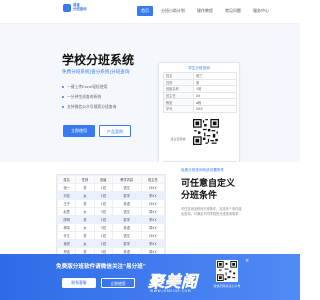 The image size is (320, 300). Describe the element at coordinates (85, 179) in the screenshot. I see `column-header: 性别` at that location.